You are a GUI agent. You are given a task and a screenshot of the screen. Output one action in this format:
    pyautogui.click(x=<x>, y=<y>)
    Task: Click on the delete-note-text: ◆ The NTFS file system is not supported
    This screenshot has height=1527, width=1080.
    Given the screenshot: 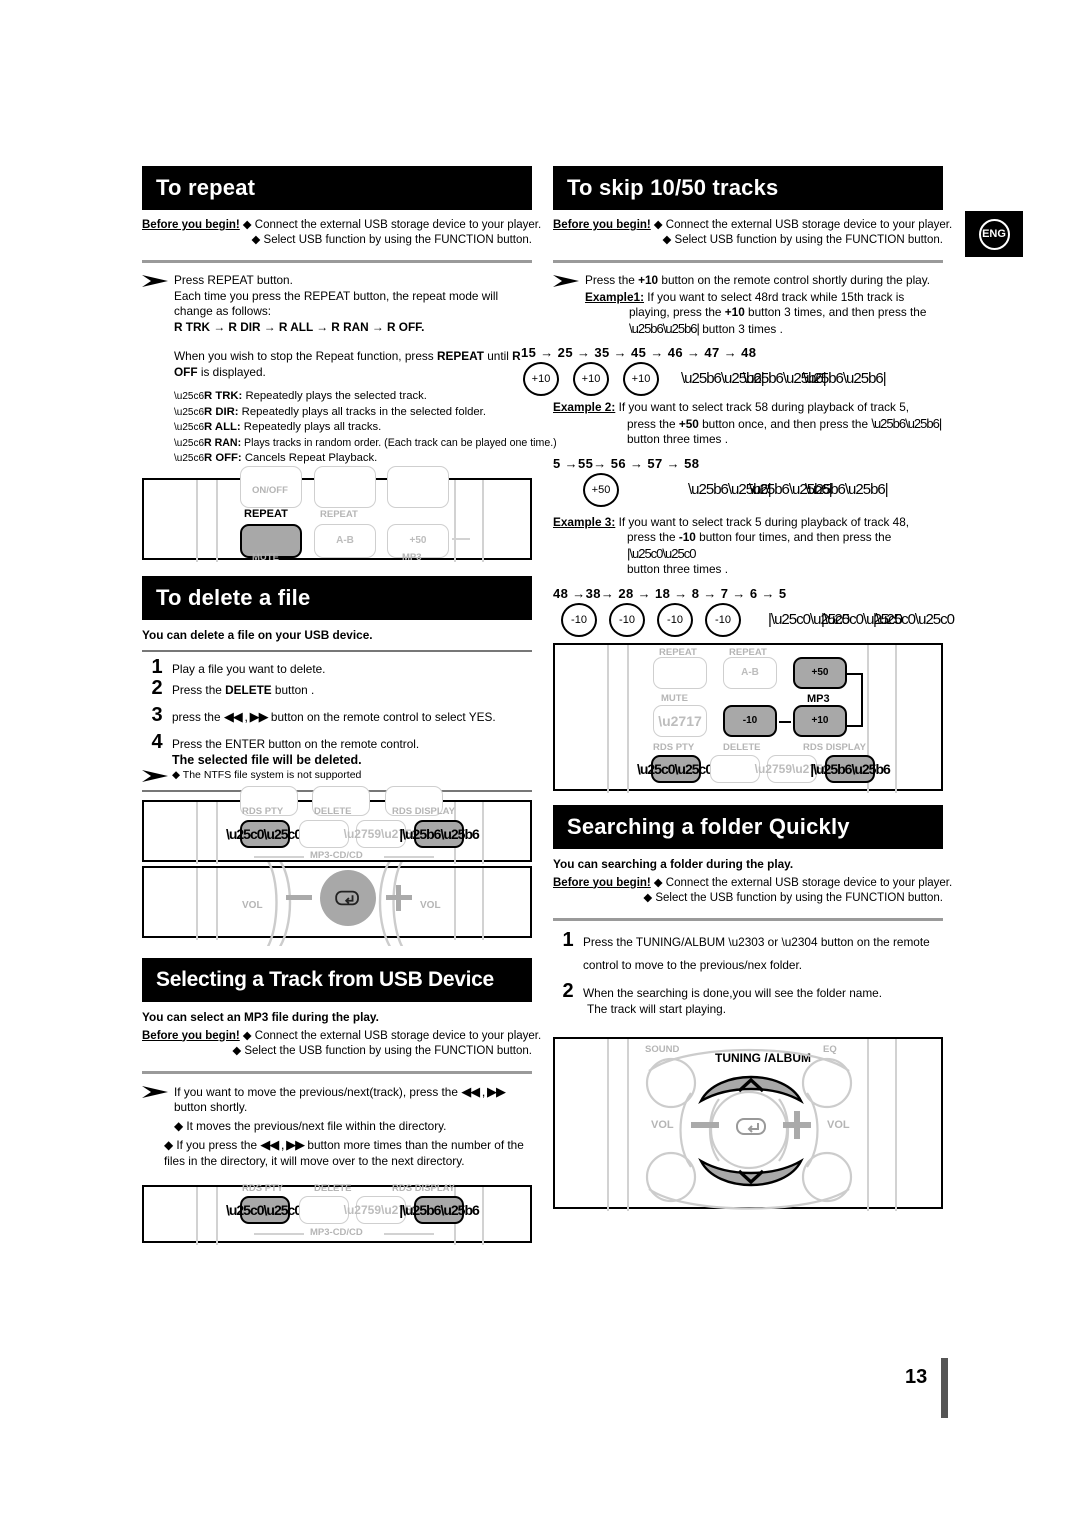 What is the action you would take?
    pyautogui.click(x=267, y=774)
    